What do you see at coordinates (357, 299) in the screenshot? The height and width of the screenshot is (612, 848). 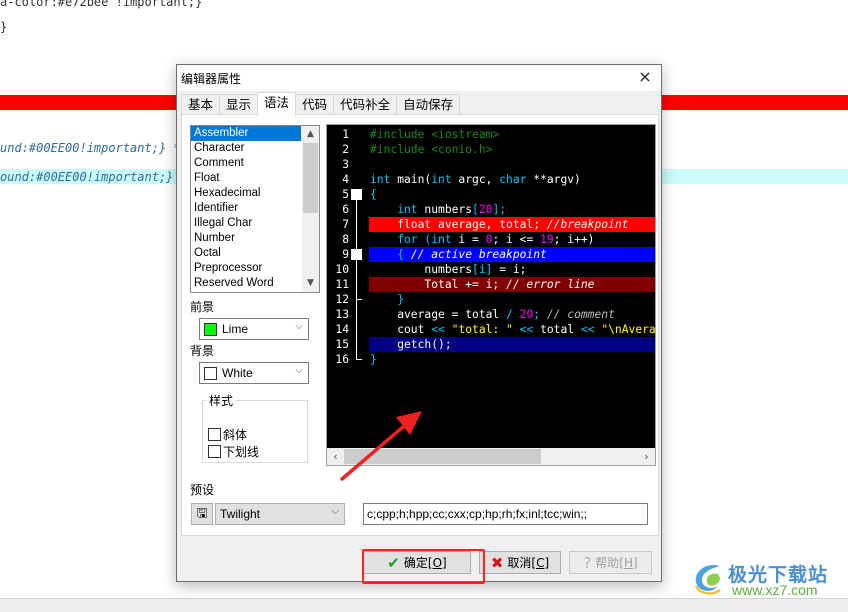 I see `fold-end` at bounding box center [357, 299].